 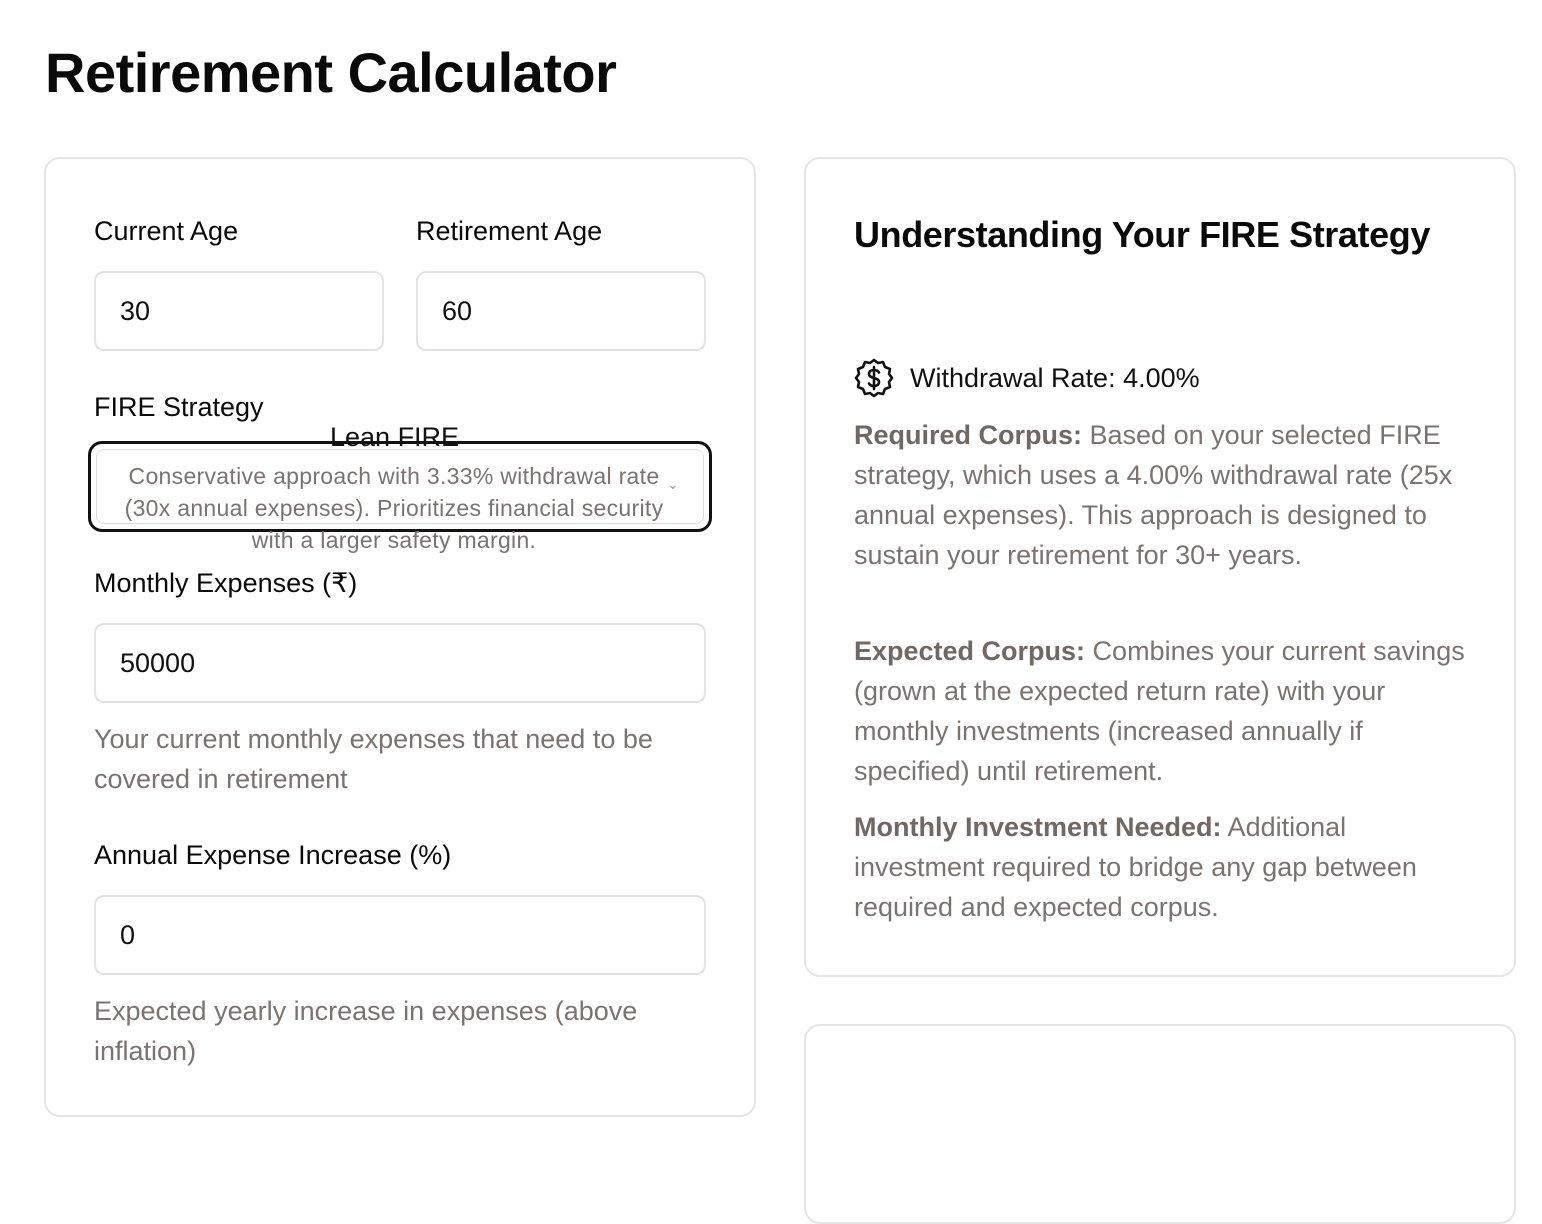 What do you see at coordinates (331, 72) in the screenshot?
I see `page-title: Retirement Calculator` at bounding box center [331, 72].